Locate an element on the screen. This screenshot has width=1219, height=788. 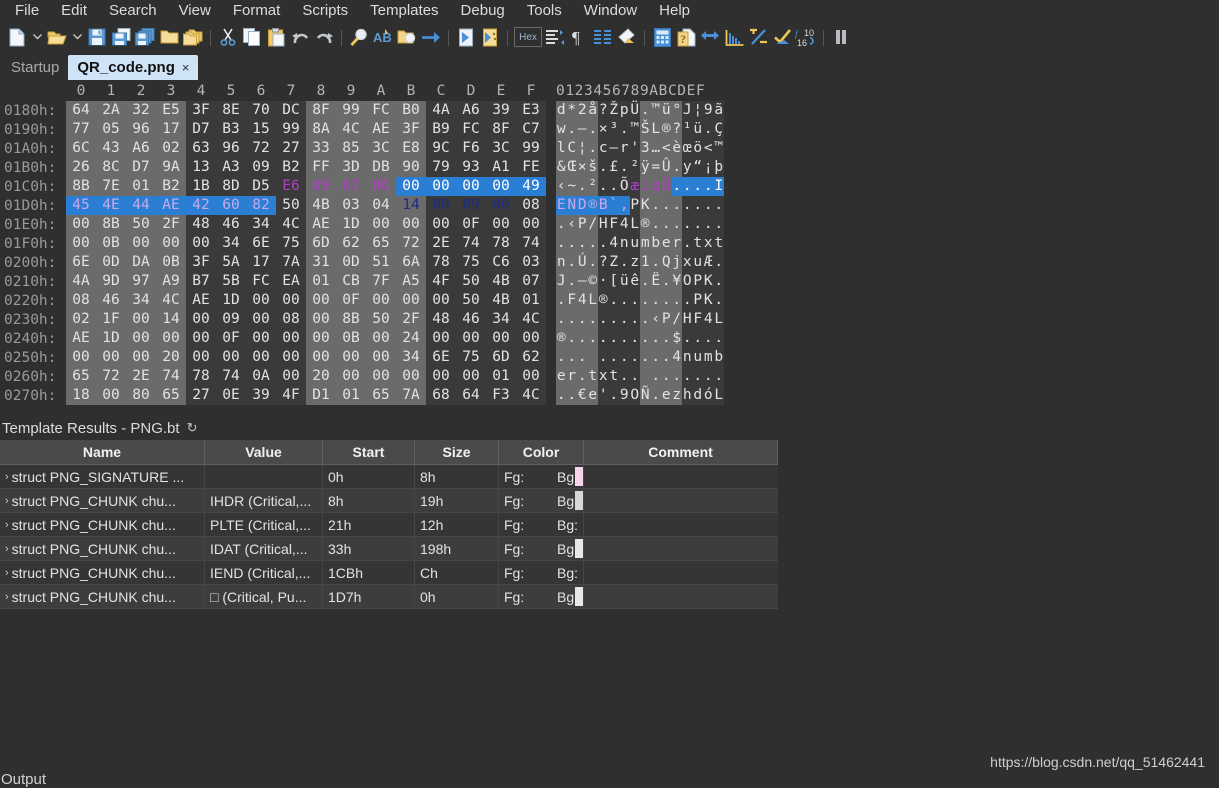
ascii-char: Ë is located at coordinates (655, 281).